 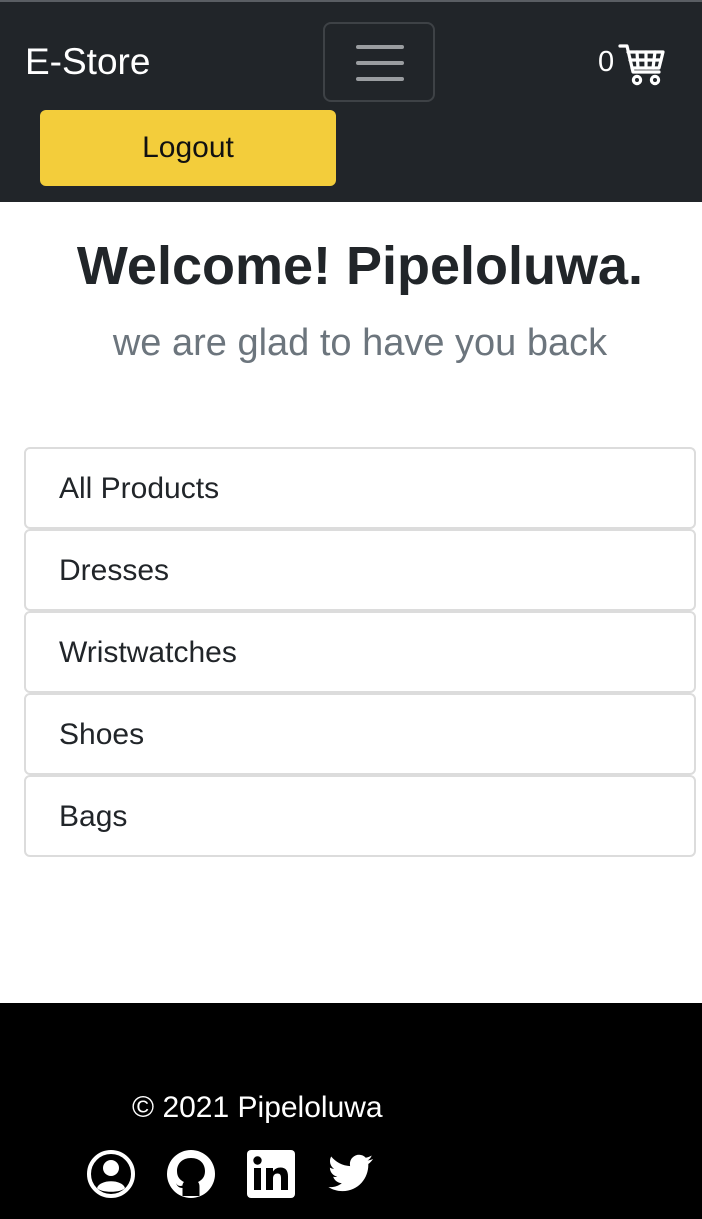 I want to click on hamburger-menu-icon, so click(x=380, y=47).